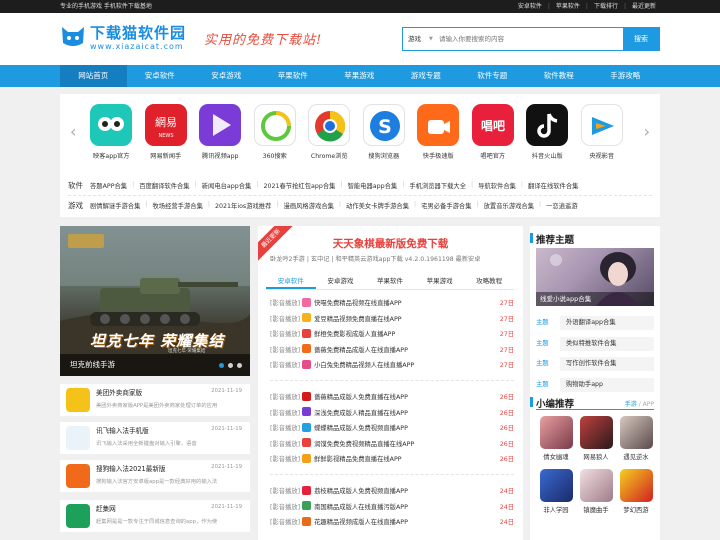 Image resolution: width=720 pixels, height=540 pixels. What do you see at coordinates (220, 131) in the screenshot?
I see `carousel-app: 腾讯视频app` at bounding box center [220, 131].